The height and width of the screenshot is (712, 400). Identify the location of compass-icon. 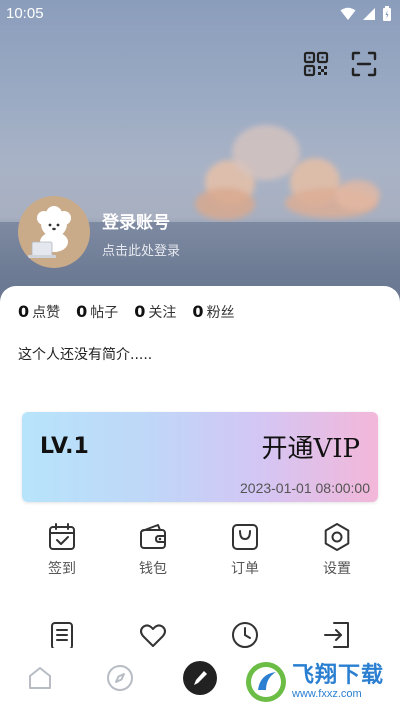
(120, 678).